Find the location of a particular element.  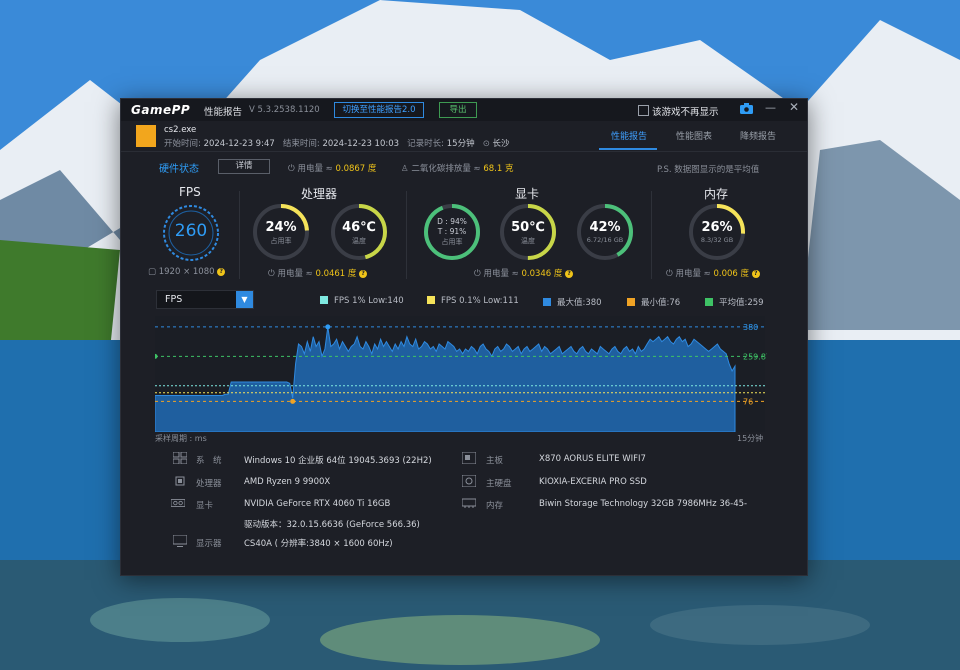

min-marker is located at coordinates (293, 401).